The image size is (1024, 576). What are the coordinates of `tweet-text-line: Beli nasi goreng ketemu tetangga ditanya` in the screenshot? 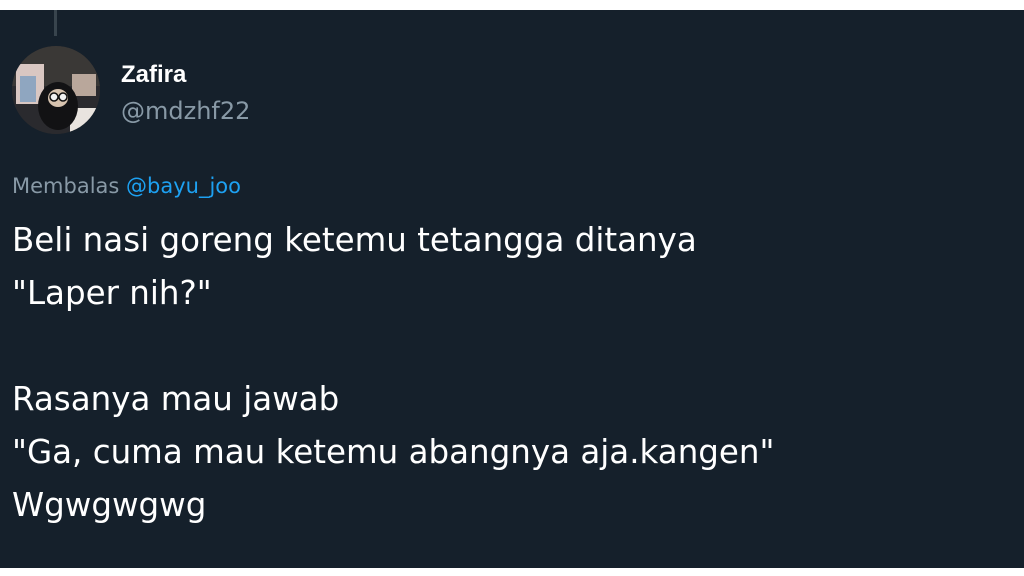 It's located at (354, 240).